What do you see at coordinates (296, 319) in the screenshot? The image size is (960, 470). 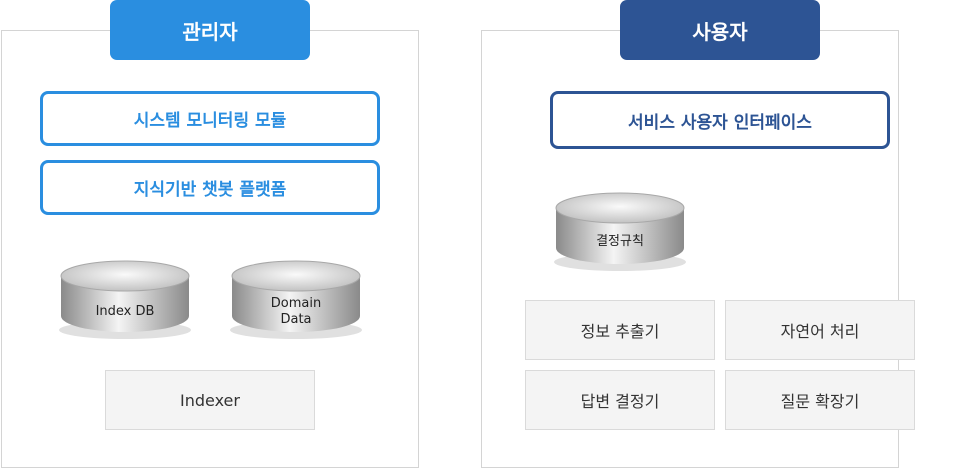 I see `domain-data-label-line2: Data` at bounding box center [296, 319].